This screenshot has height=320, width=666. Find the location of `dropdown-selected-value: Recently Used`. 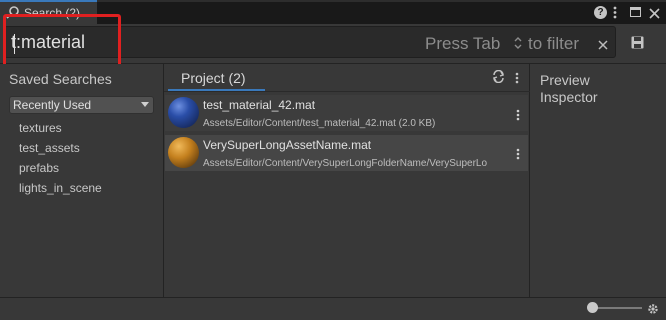

dropdown-selected-value: Recently Used is located at coordinates (52, 105).